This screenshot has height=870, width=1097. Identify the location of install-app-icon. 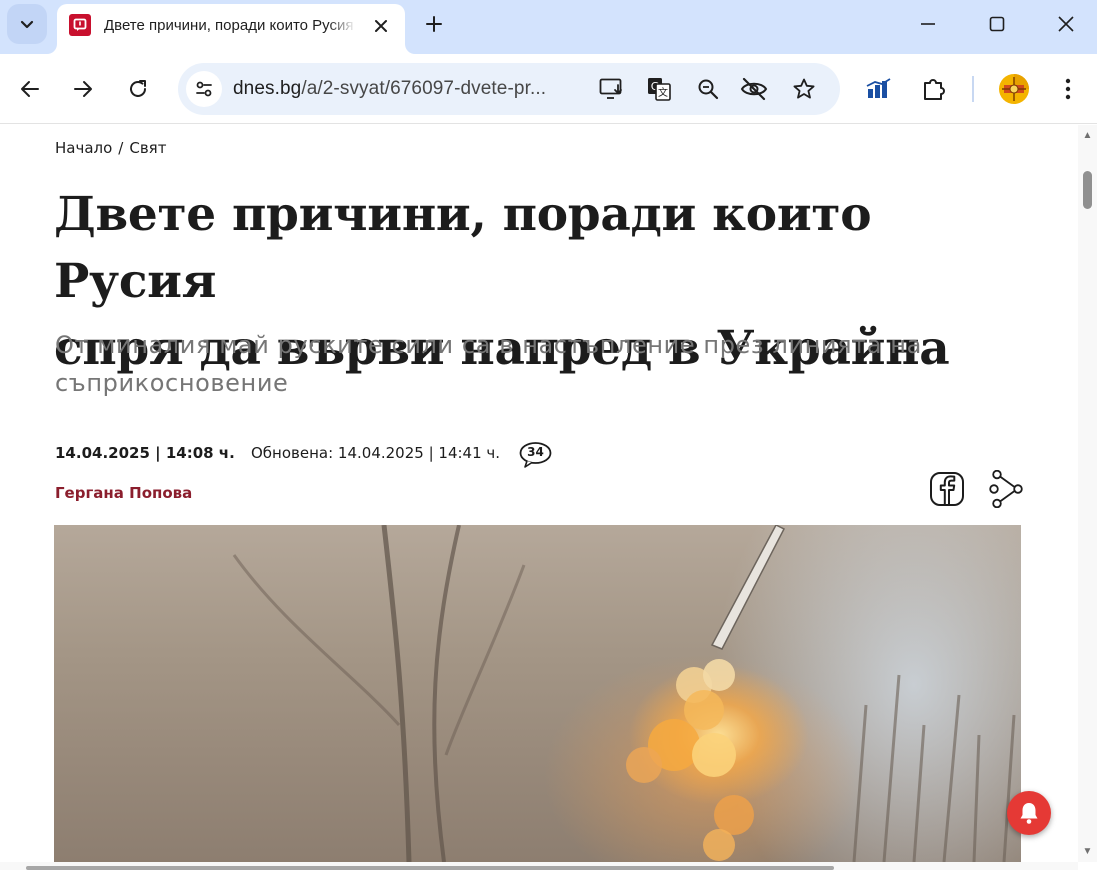
(610, 88).